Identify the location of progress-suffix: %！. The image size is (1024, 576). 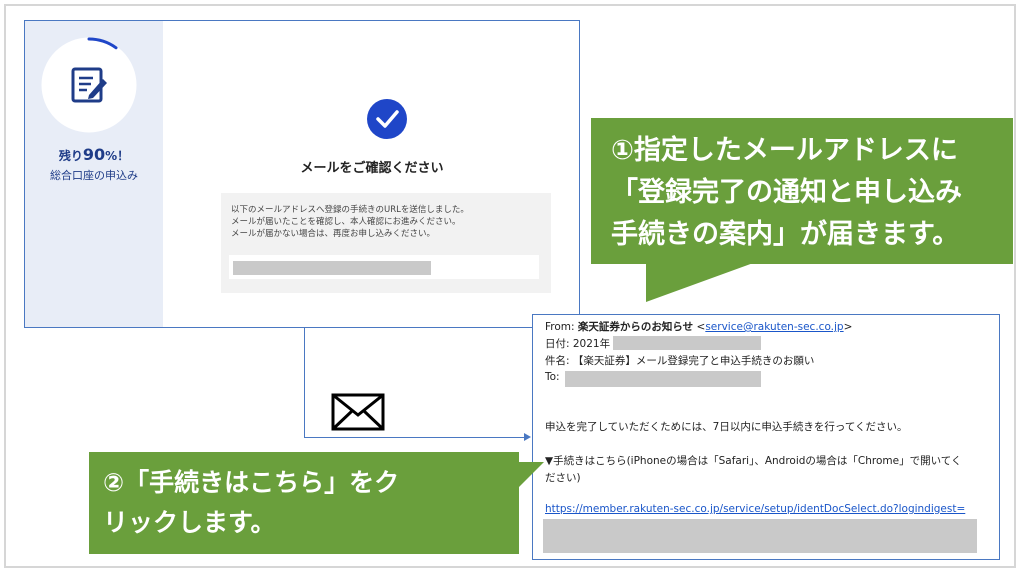
(117, 156).